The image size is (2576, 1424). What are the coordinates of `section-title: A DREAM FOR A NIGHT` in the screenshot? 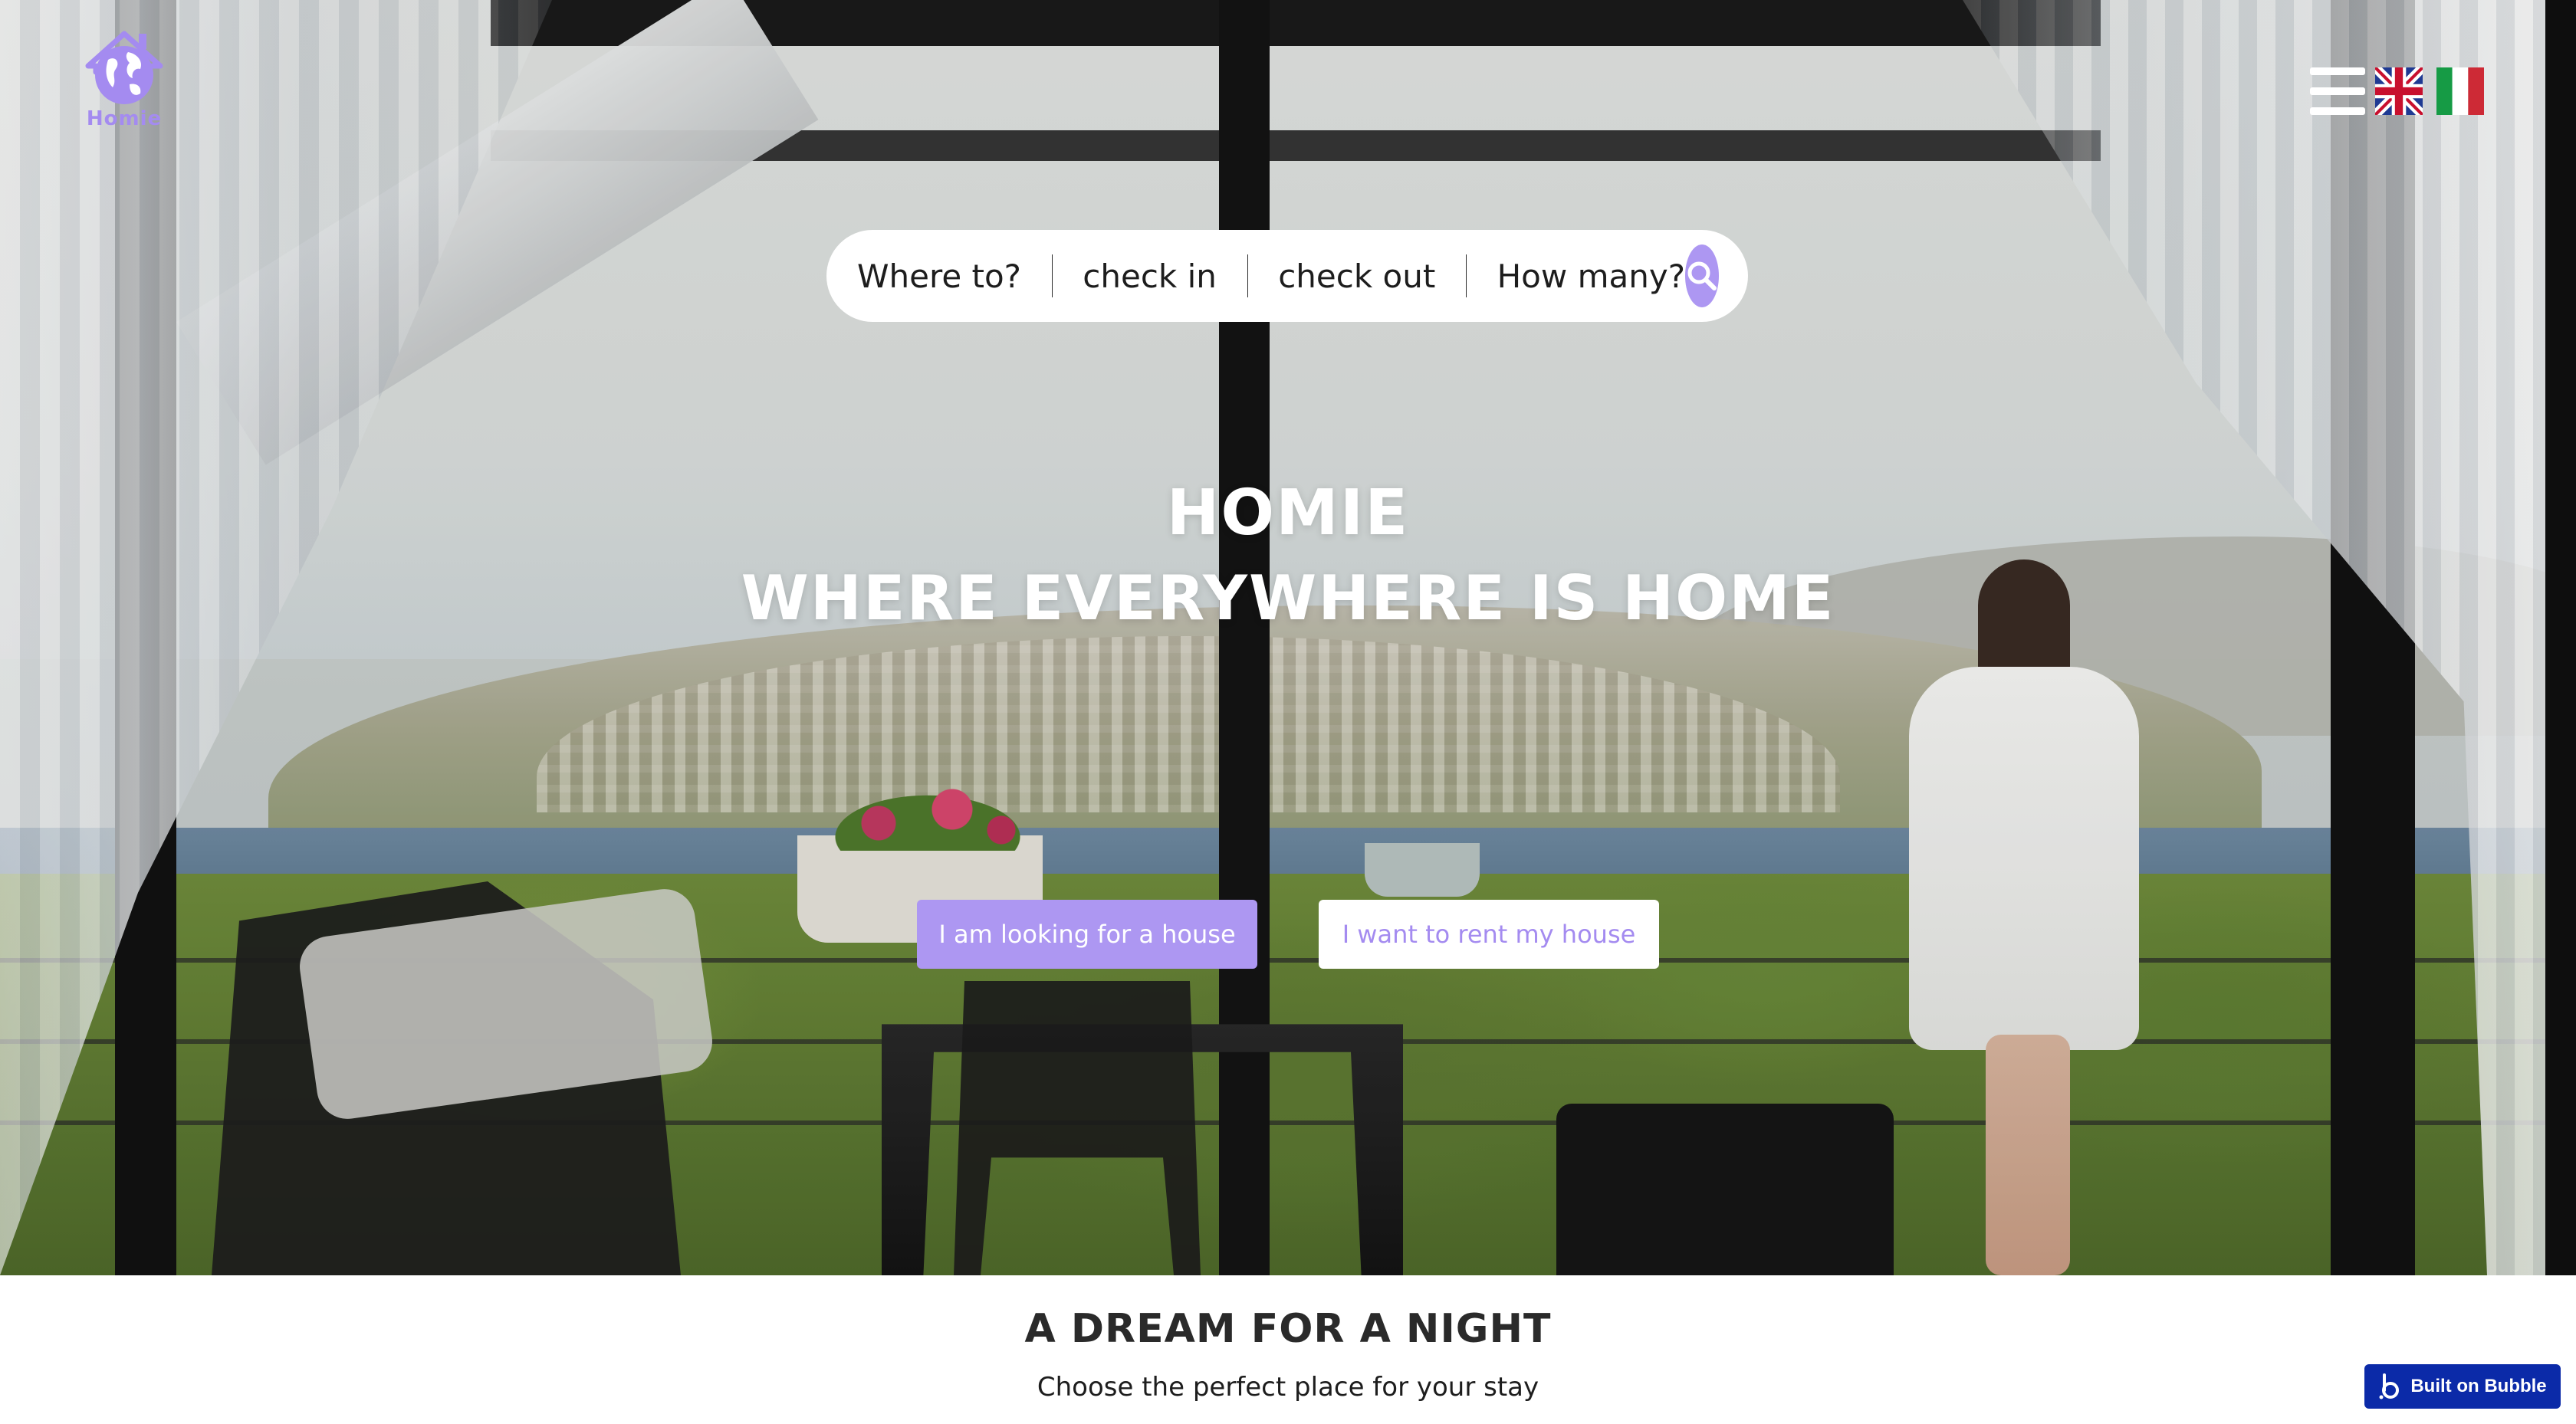 It's located at (1288, 1329).